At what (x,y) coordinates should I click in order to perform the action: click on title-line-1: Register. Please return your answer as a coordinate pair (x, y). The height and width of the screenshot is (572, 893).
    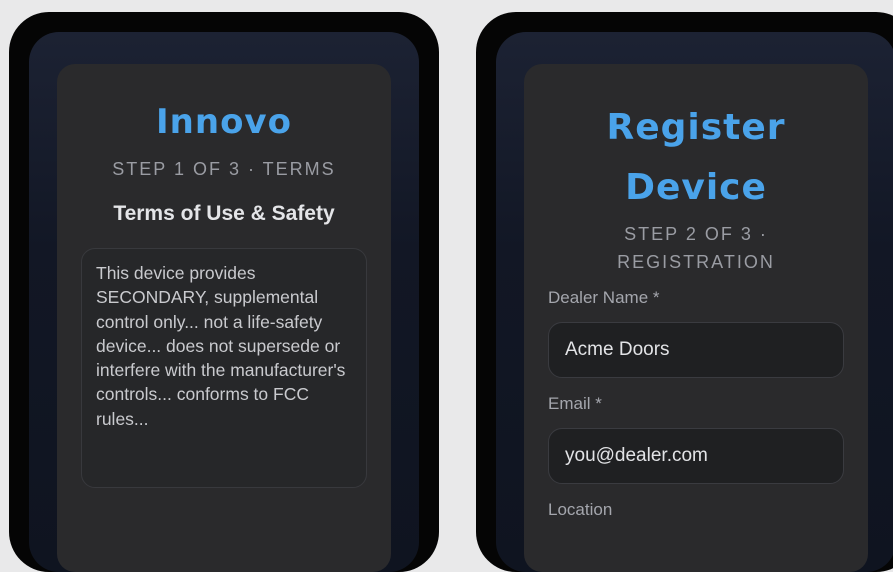
    Looking at the image, I should click on (696, 127).